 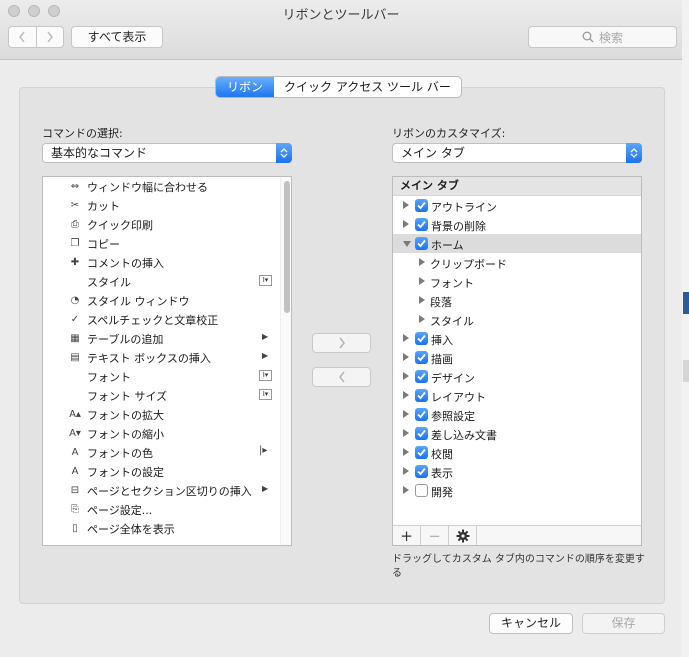 I want to click on command-list-item: ▯ ページ全体を表示, so click(x=161, y=528).